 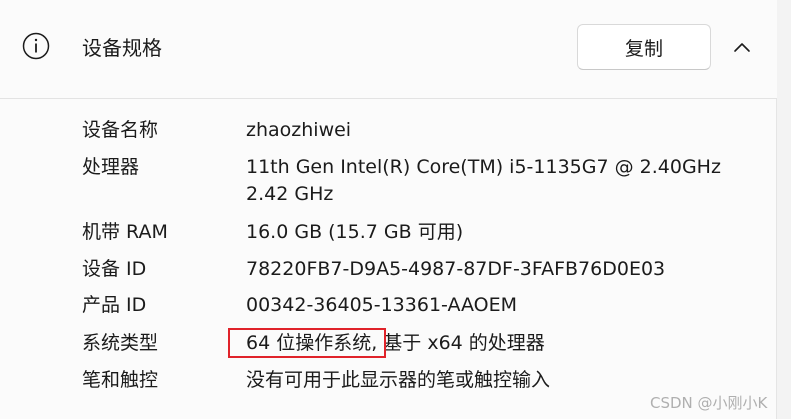 What do you see at coordinates (299, 130) in the screenshot?
I see `spec-value-device-name: zhaozhiwei` at bounding box center [299, 130].